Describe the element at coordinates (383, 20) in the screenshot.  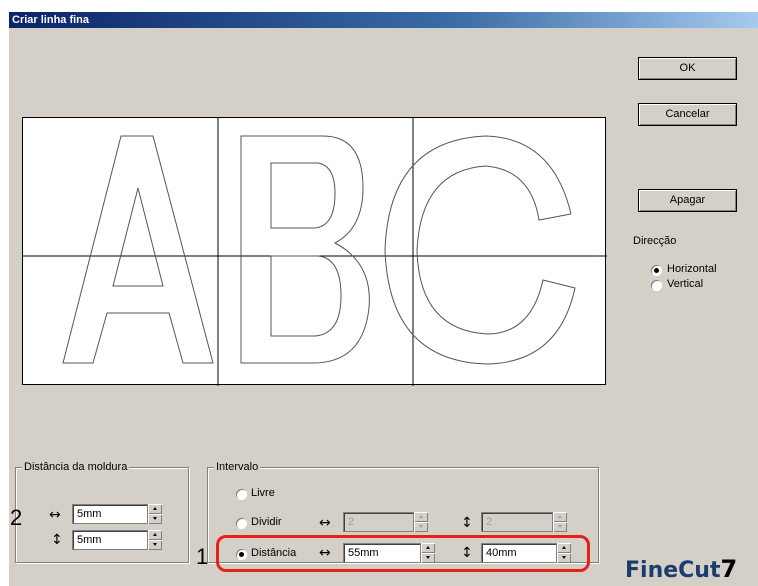
I see `window-title: Criar linha fina` at that location.